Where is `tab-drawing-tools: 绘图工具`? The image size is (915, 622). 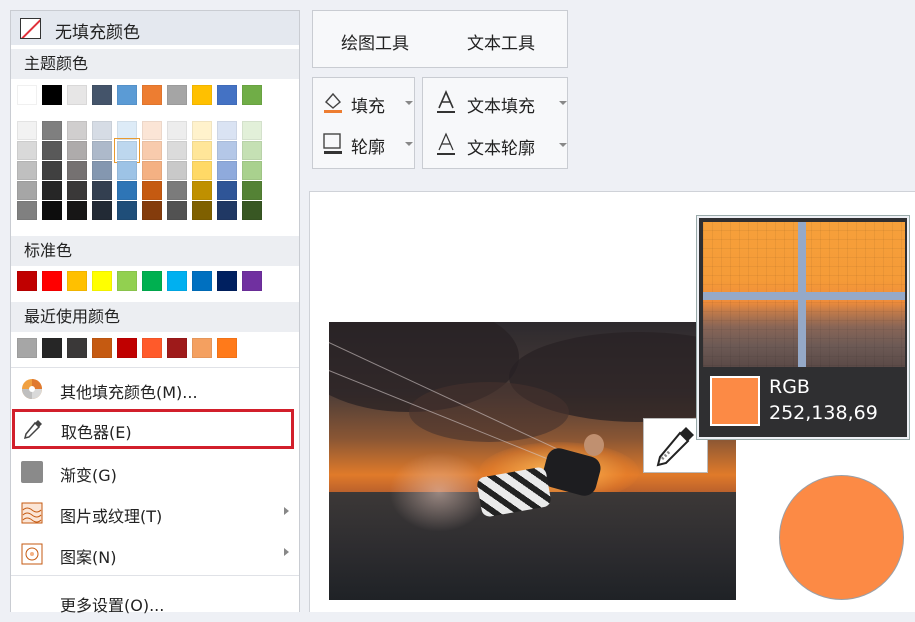
tab-drawing-tools: 绘图工具 is located at coordinates (375, 41).